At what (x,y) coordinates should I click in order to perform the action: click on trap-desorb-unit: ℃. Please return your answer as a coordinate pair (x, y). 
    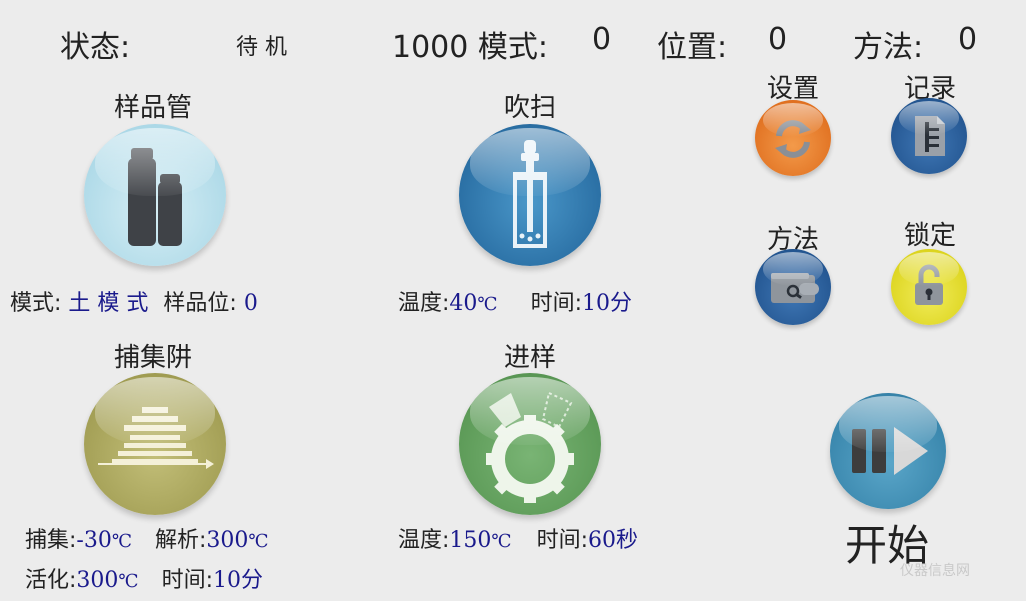
    Looking at the image, I should click on (258, 541).